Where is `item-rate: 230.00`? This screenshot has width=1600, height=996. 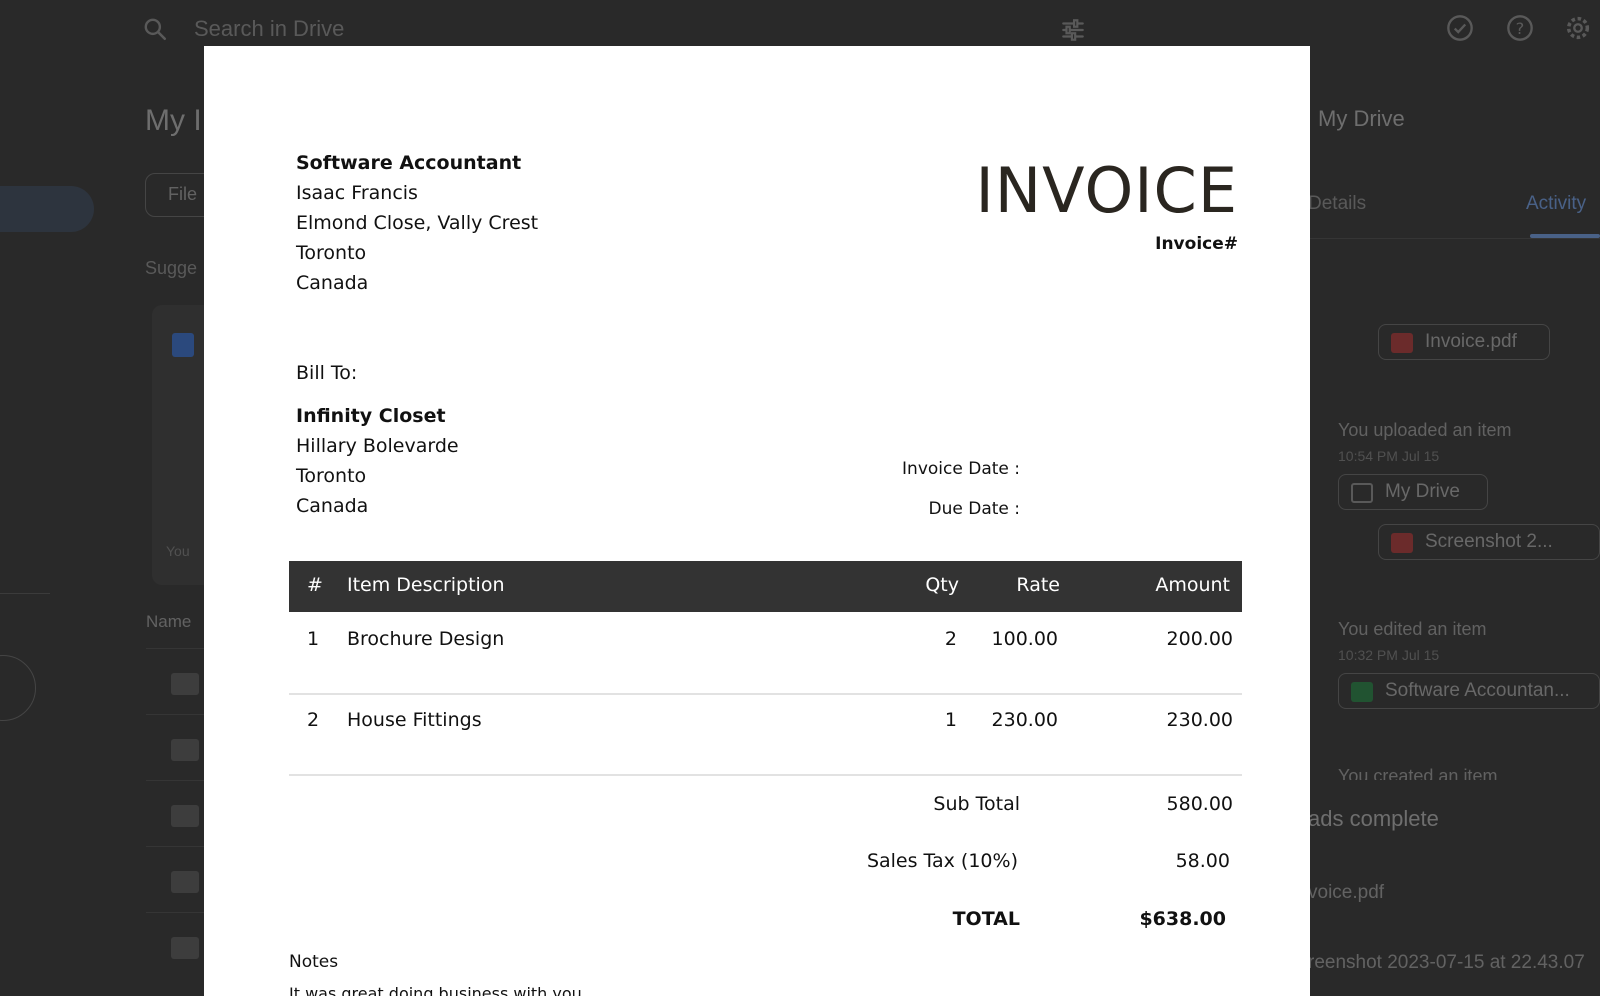 item-rate: 230.00 is located at coordinates (1024, 720).